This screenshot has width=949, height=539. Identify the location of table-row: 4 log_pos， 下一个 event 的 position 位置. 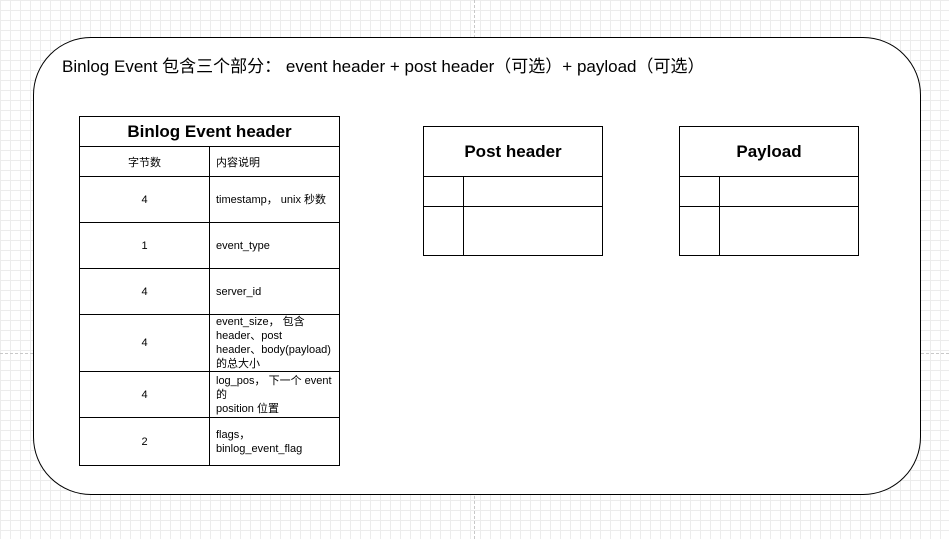
(209, 394).